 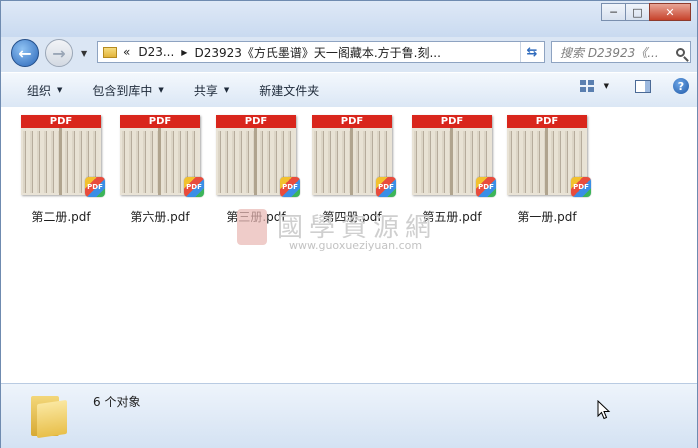 What do you see at coordinates (357, 230) in the screenshot?
I see `watermark: 國學資源網 www.guoxueziyuan.com` at bounding box center [357, 230].